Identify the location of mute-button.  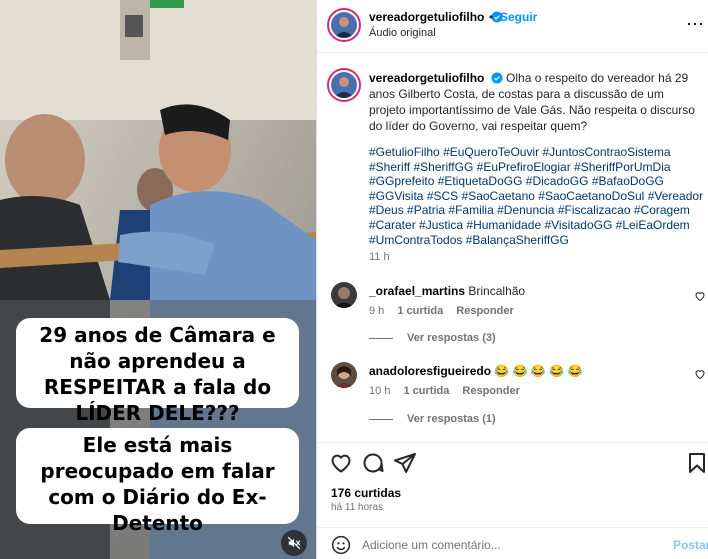
(294, 543).